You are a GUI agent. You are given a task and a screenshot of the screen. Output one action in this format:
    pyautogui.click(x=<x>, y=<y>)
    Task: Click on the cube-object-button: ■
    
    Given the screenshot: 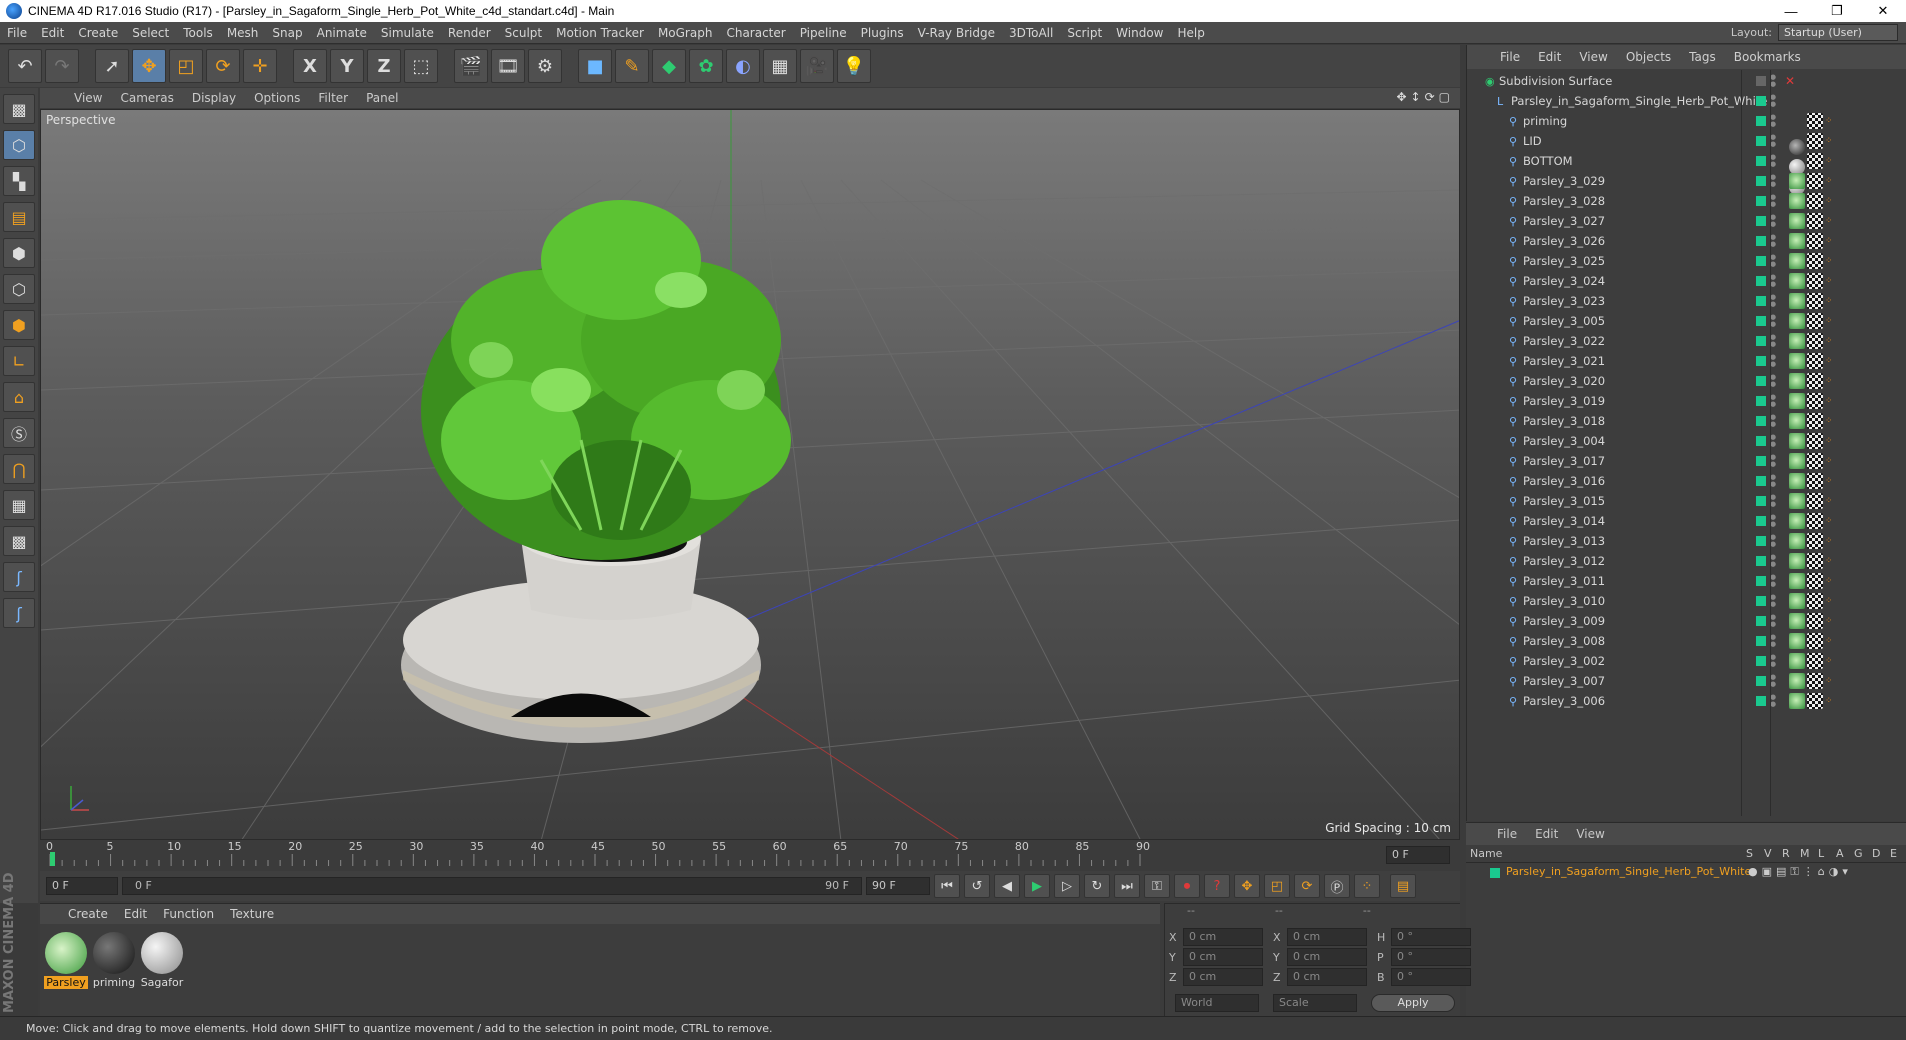 What is the action you would take?
    pyautogui.click(x=595, y=66)
    